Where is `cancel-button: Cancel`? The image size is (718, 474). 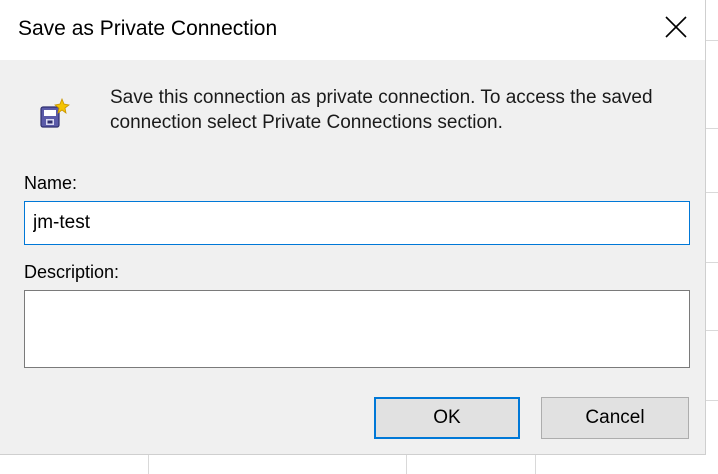 cancel-button: Cancel is located at coordinates (615, 418).